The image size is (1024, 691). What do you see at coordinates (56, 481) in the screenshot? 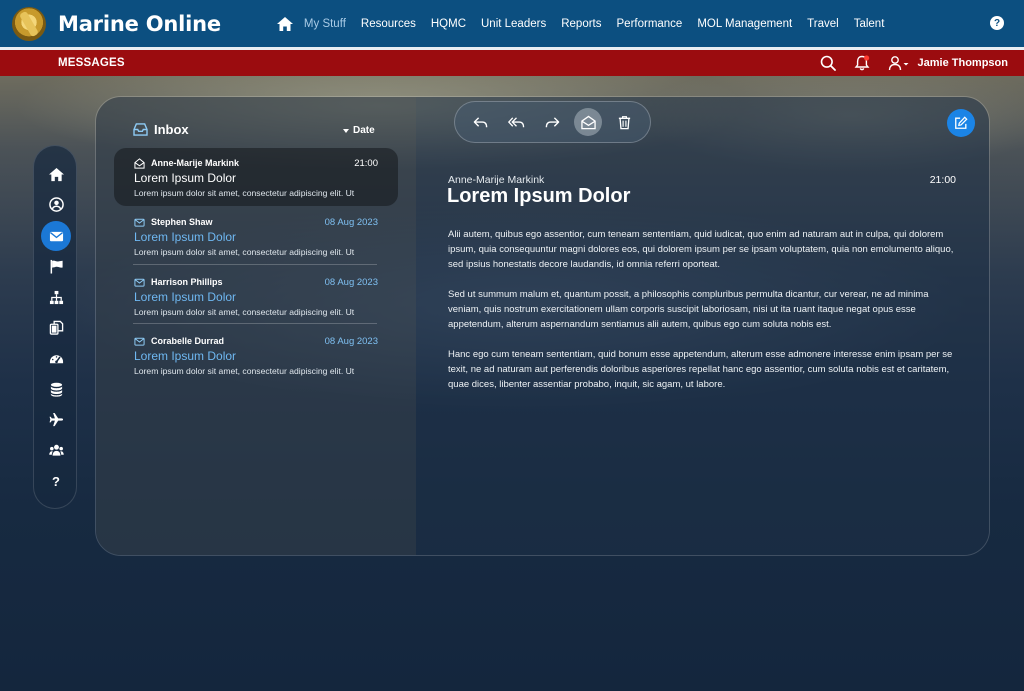
I see `rail-question-icon: ?` at bounding box center [56, 481].